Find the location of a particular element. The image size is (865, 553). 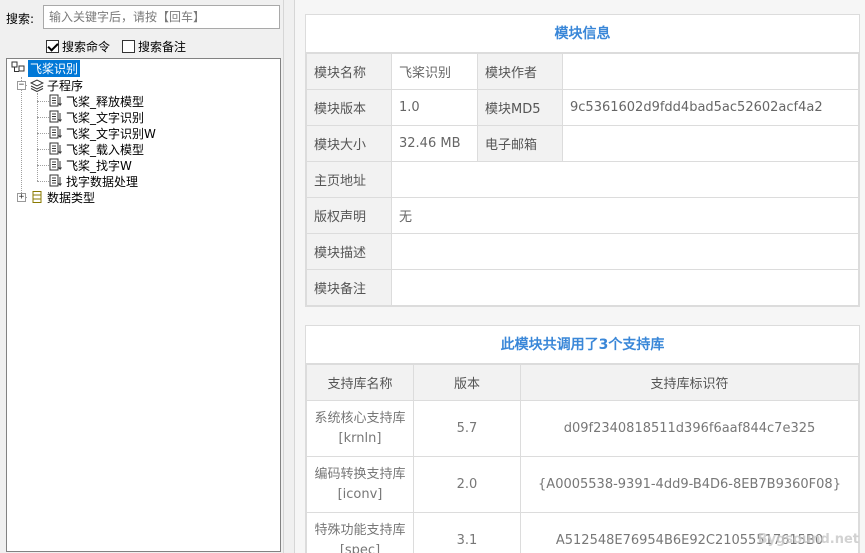

collapse-icon: − is located at coordinates (21, 85).